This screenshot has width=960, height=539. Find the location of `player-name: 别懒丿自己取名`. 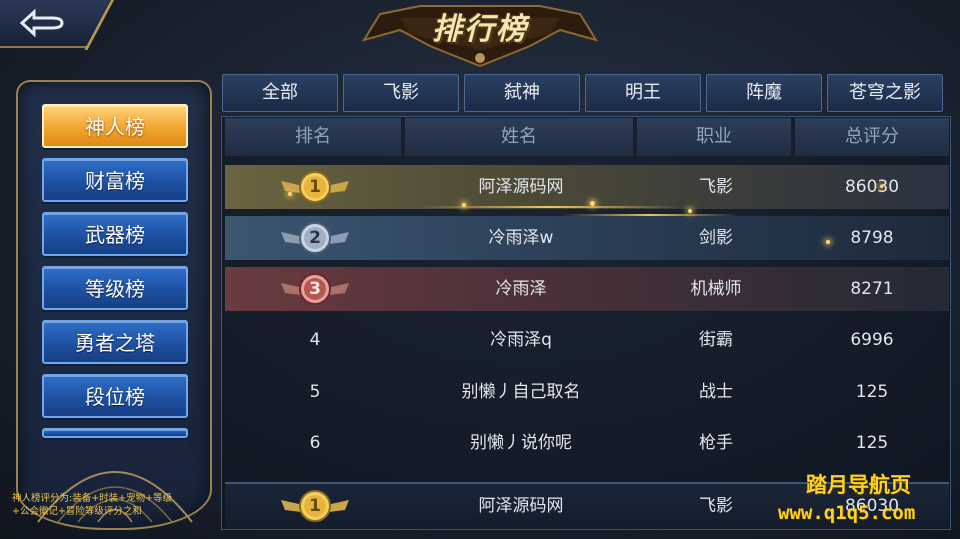

player-name: 别懒丿自己取名 is located at coordinates (521, 392).